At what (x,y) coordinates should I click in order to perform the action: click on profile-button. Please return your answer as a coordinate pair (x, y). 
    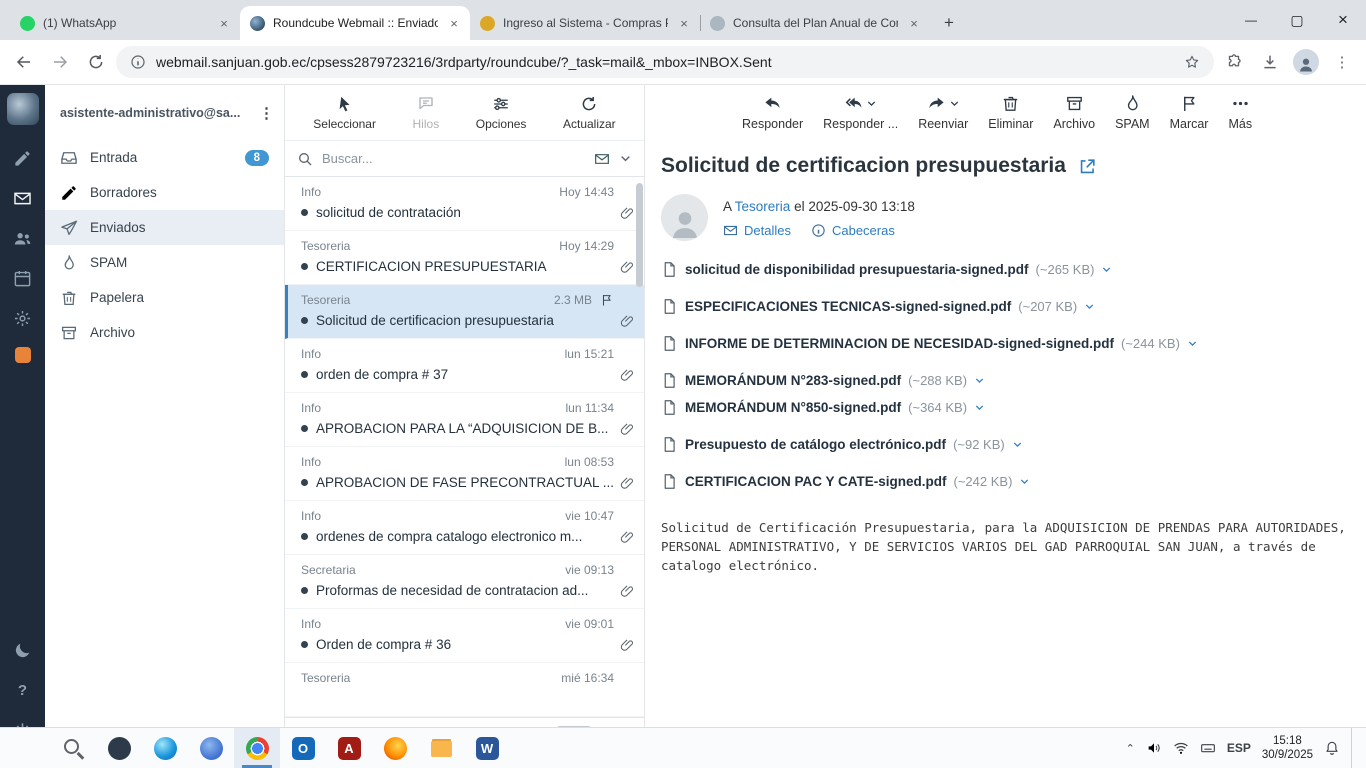
    Looking at the image, I should click on (1306, 62).